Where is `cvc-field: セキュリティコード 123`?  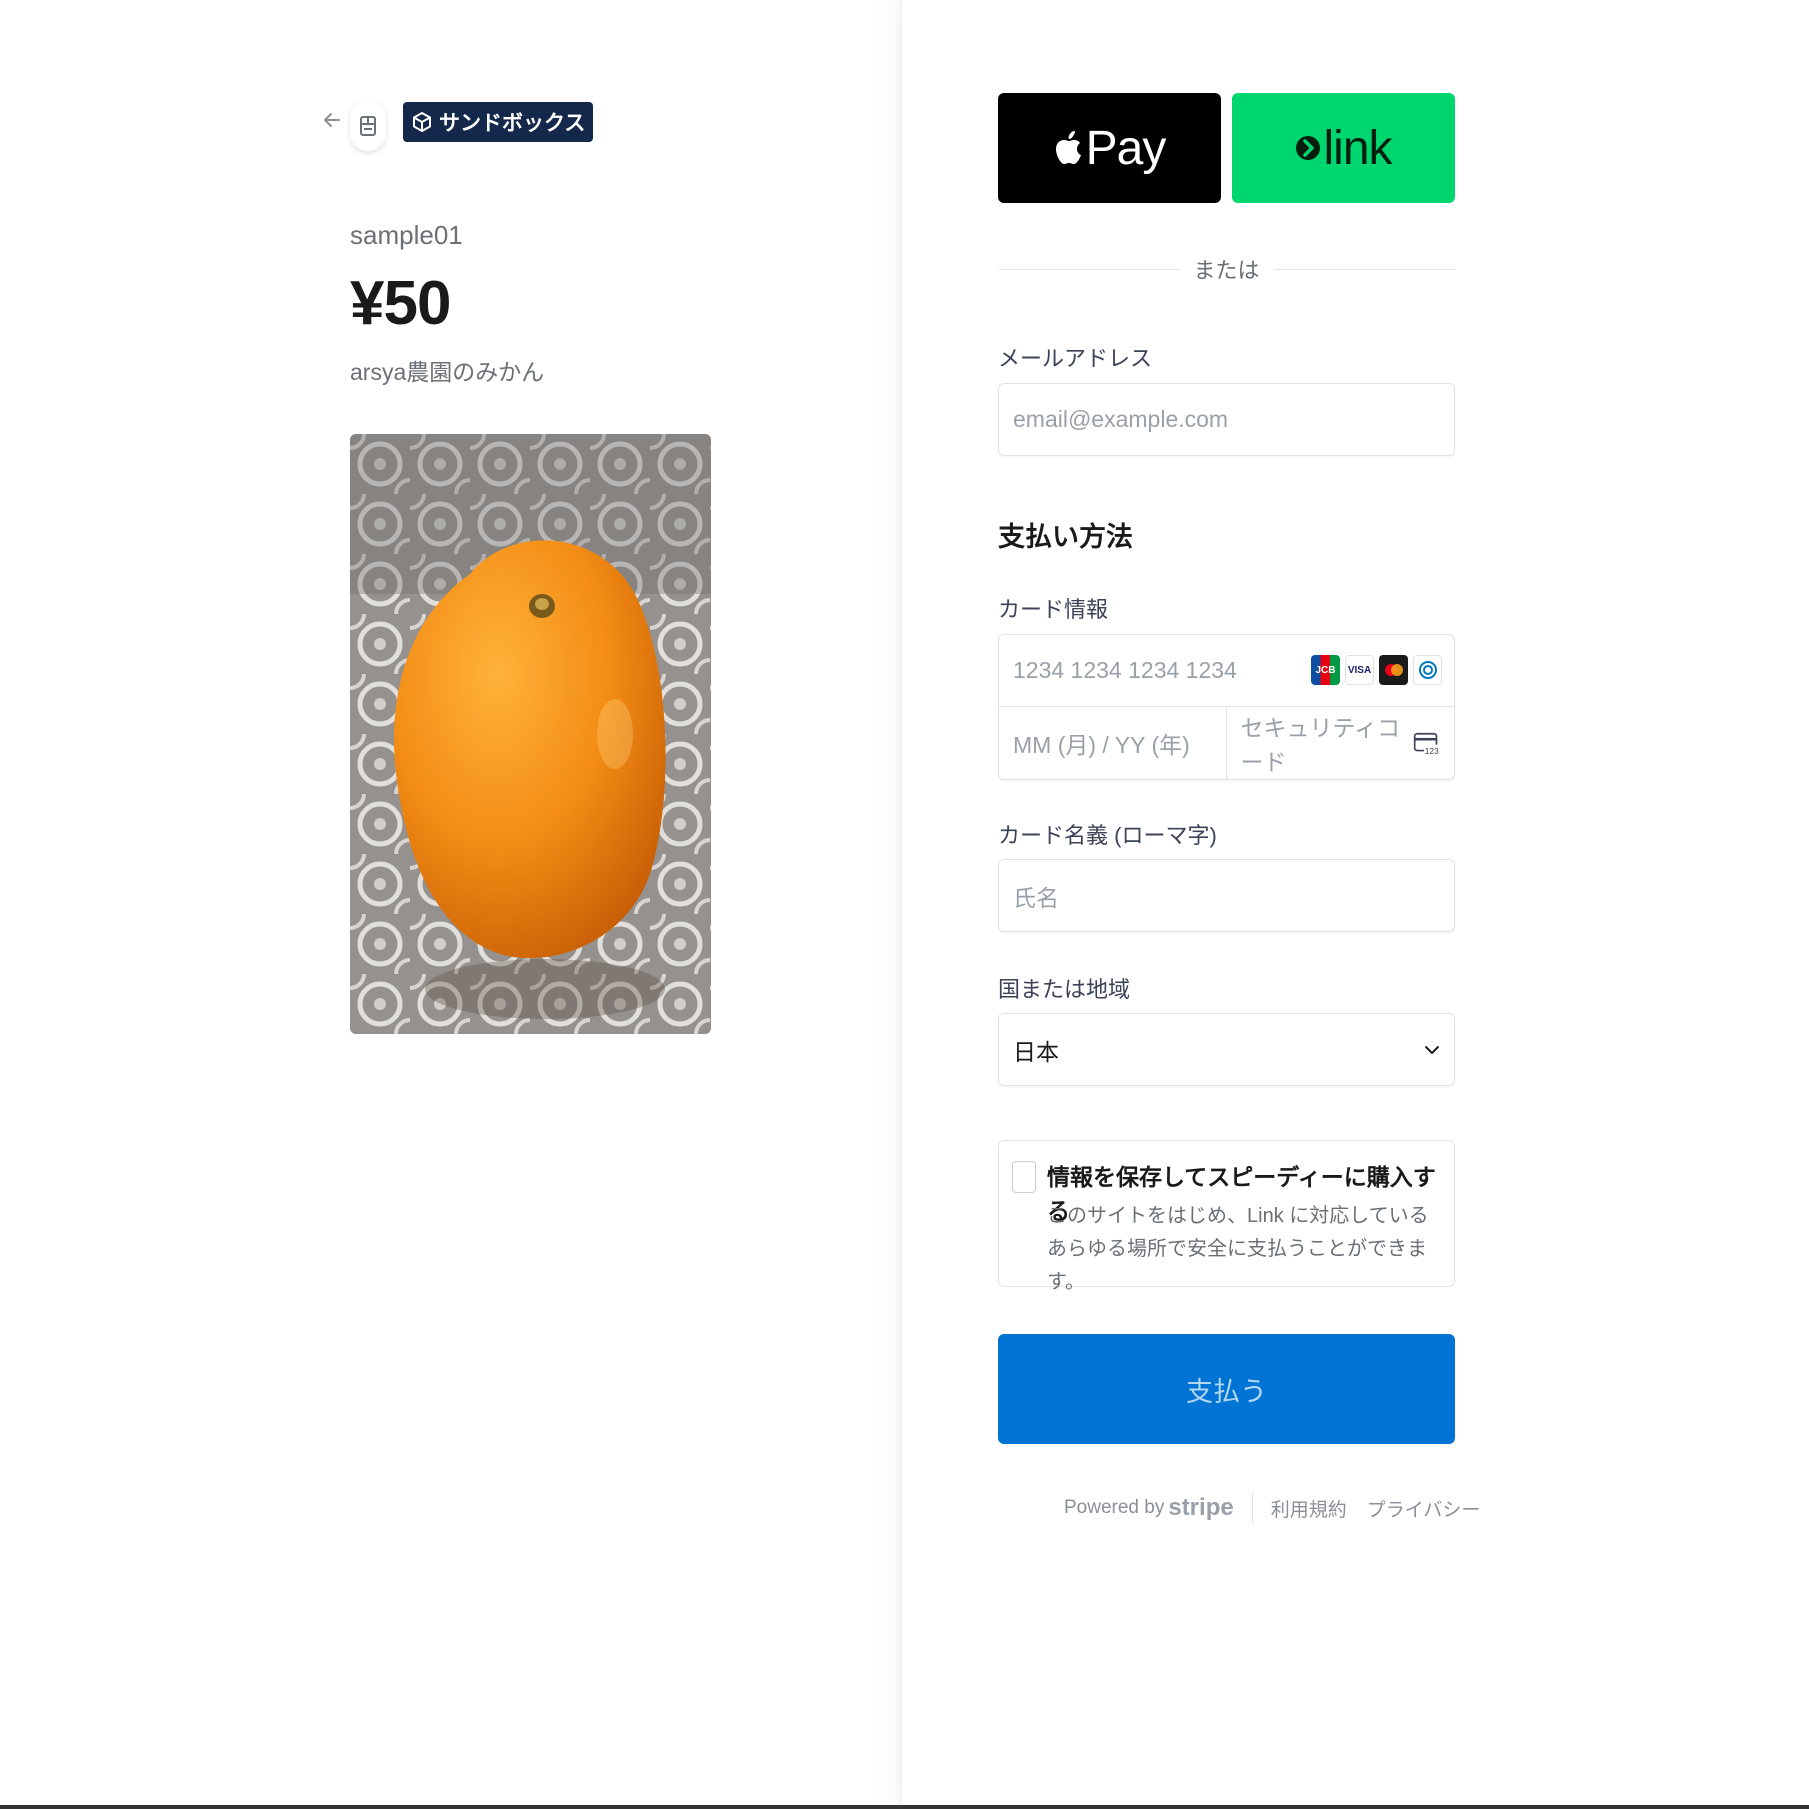
cvc-field: セキュリティコード 123 is located at coordinates (1341, 743).